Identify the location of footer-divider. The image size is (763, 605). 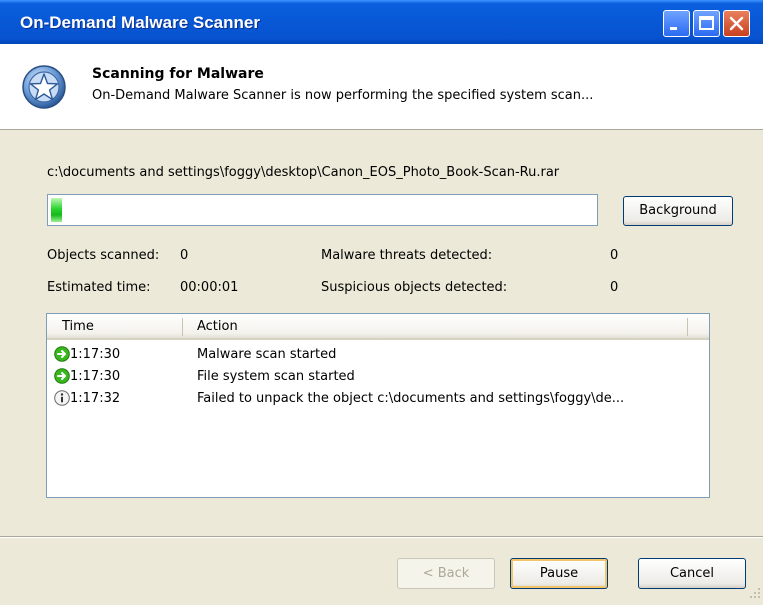
(381, 537).